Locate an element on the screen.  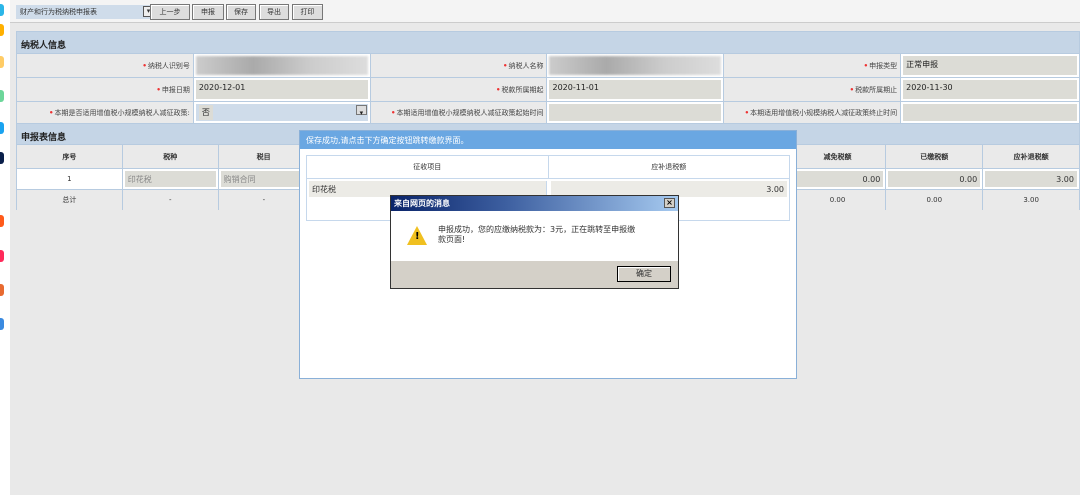
small-end-field is located at coordinates (990, 112).